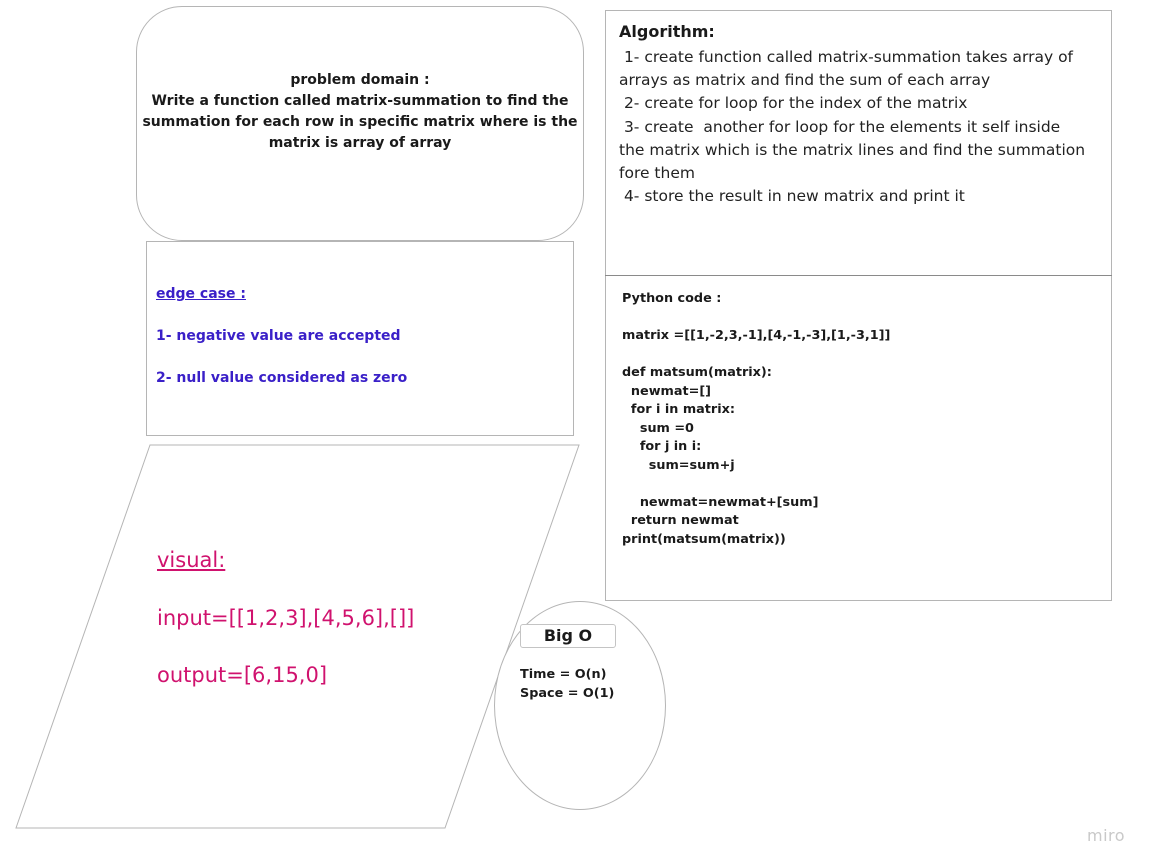  What do you see at coordinates (242, 675) in the screenshot?
I see `visual-output-example: output=[6,15,0]` at bounding box center [242, 675].